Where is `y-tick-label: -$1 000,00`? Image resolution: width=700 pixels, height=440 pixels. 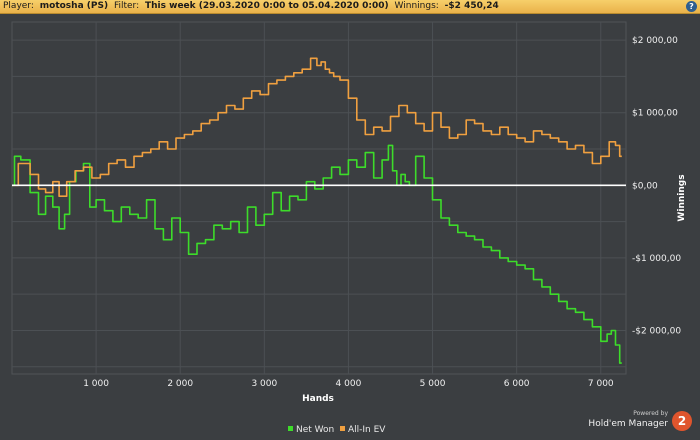
y-tick-label: -$1 000,00 is located at coordinates (656, 259).